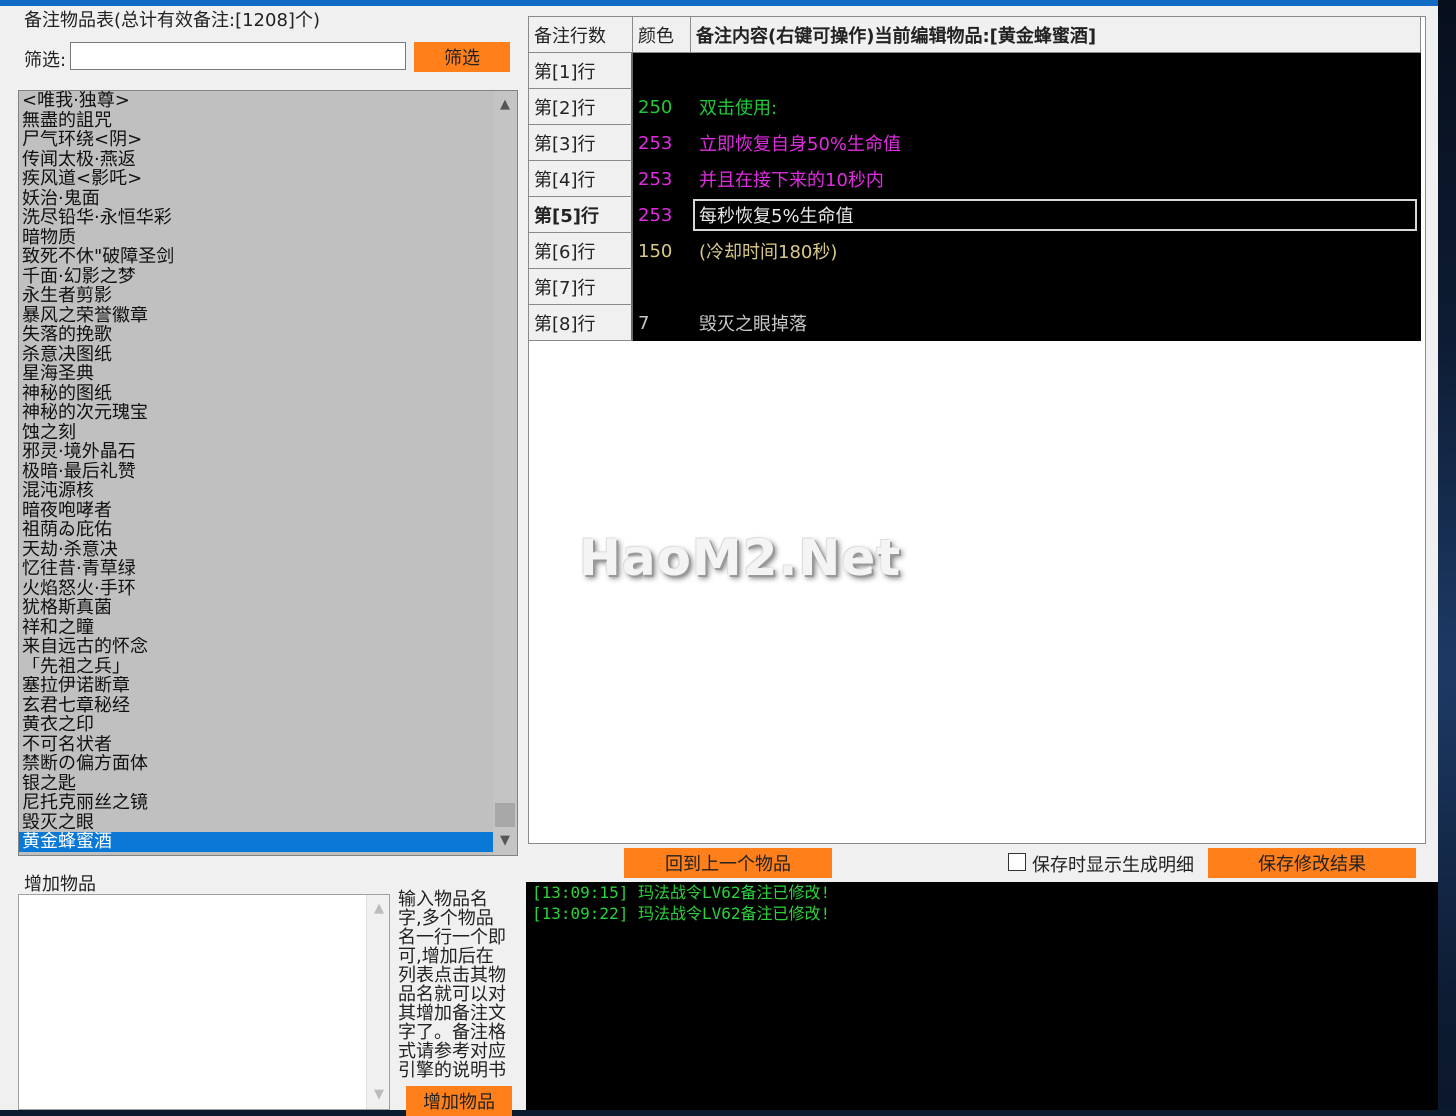 The height and width of the screenshot is (1116, 1456). What do you see at coordinates (256, 179) in the screenshot?
I see `list-item: 疾风道<影吒>` at bounding box center [256, 179].